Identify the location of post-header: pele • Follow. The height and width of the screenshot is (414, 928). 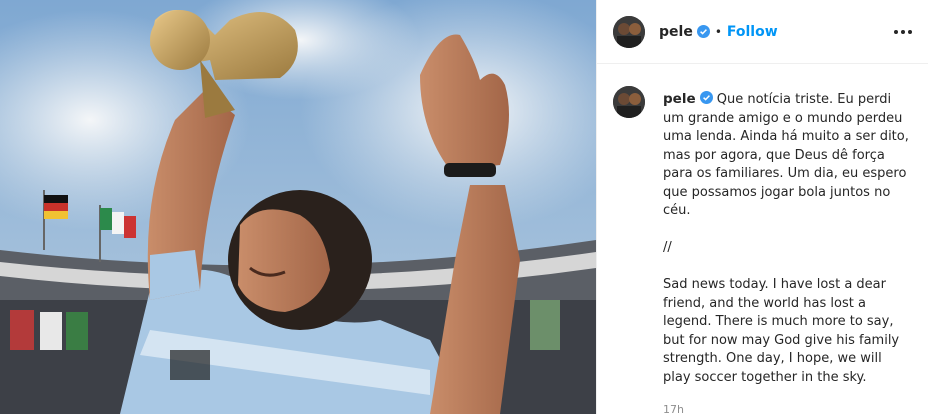
(762, 32).